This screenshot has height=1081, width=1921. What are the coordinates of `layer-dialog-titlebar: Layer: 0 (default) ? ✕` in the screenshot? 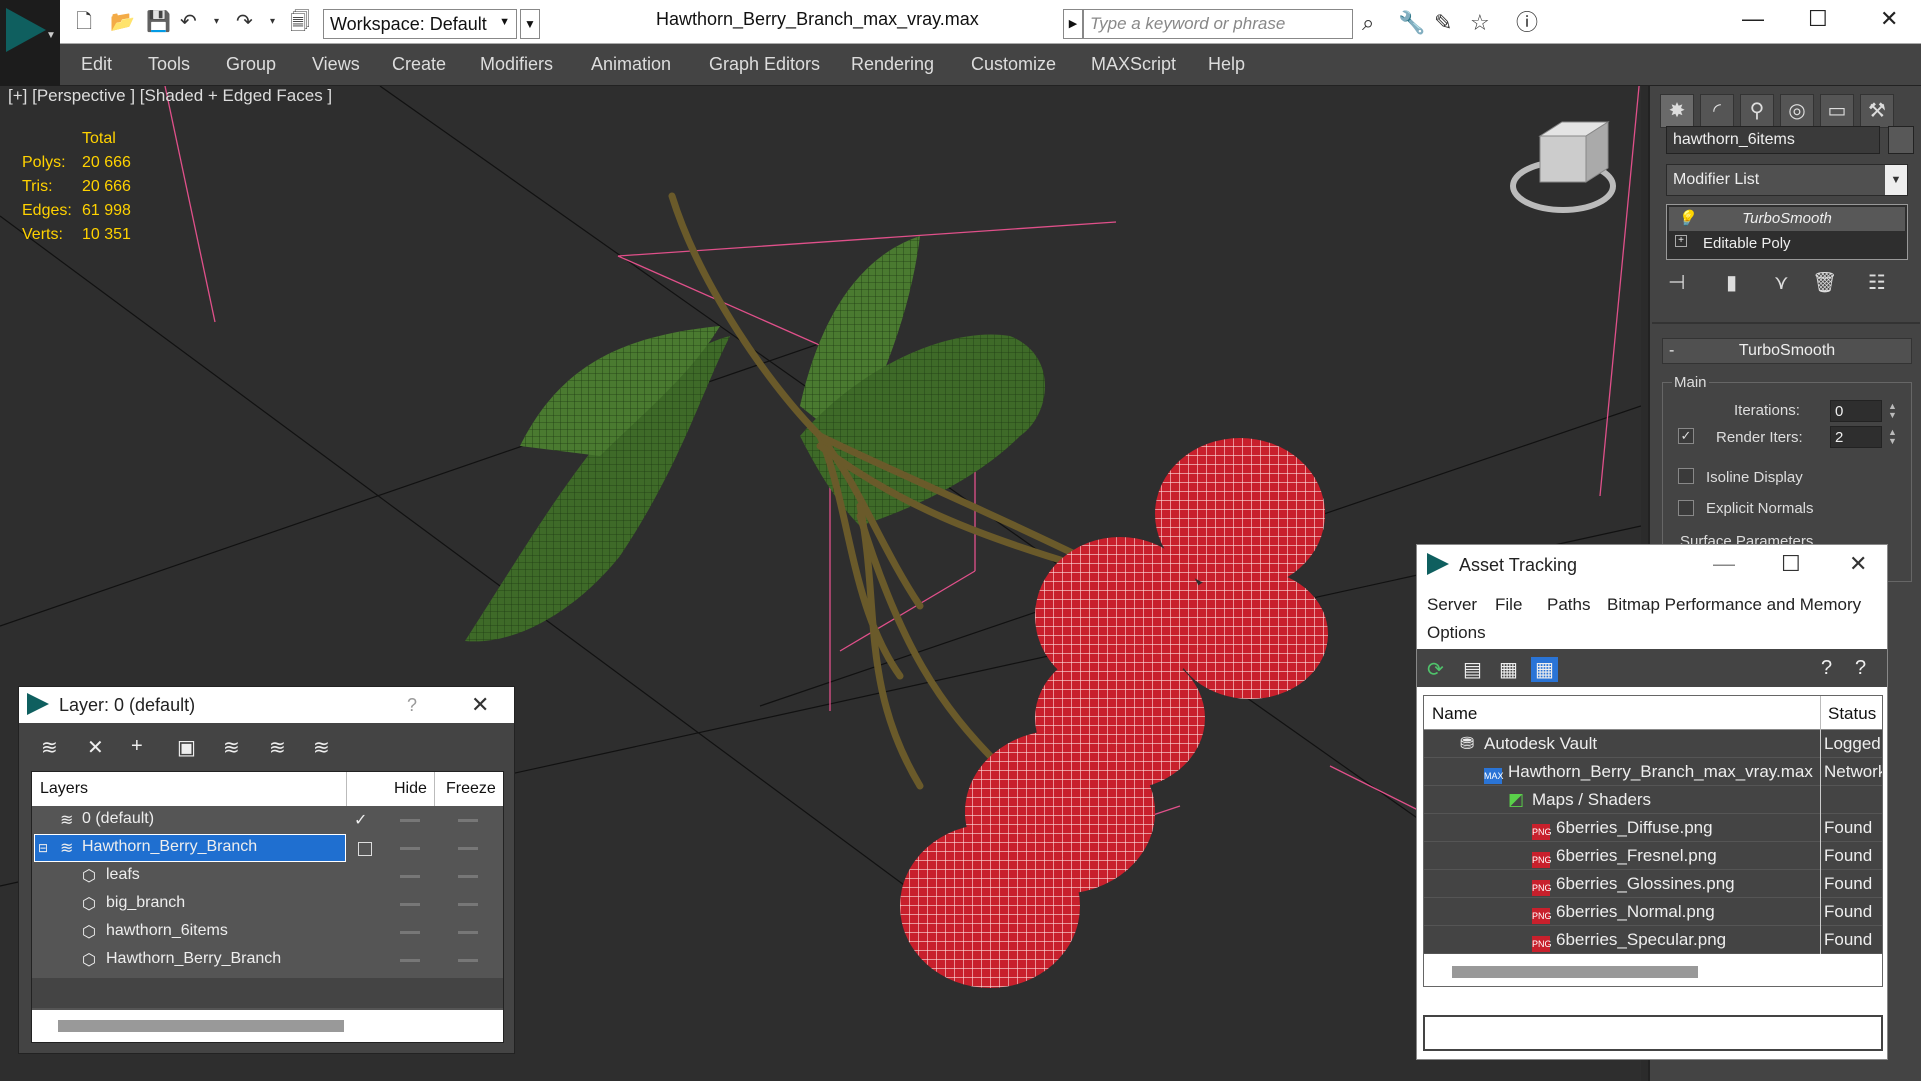 It's located at (266, 705).